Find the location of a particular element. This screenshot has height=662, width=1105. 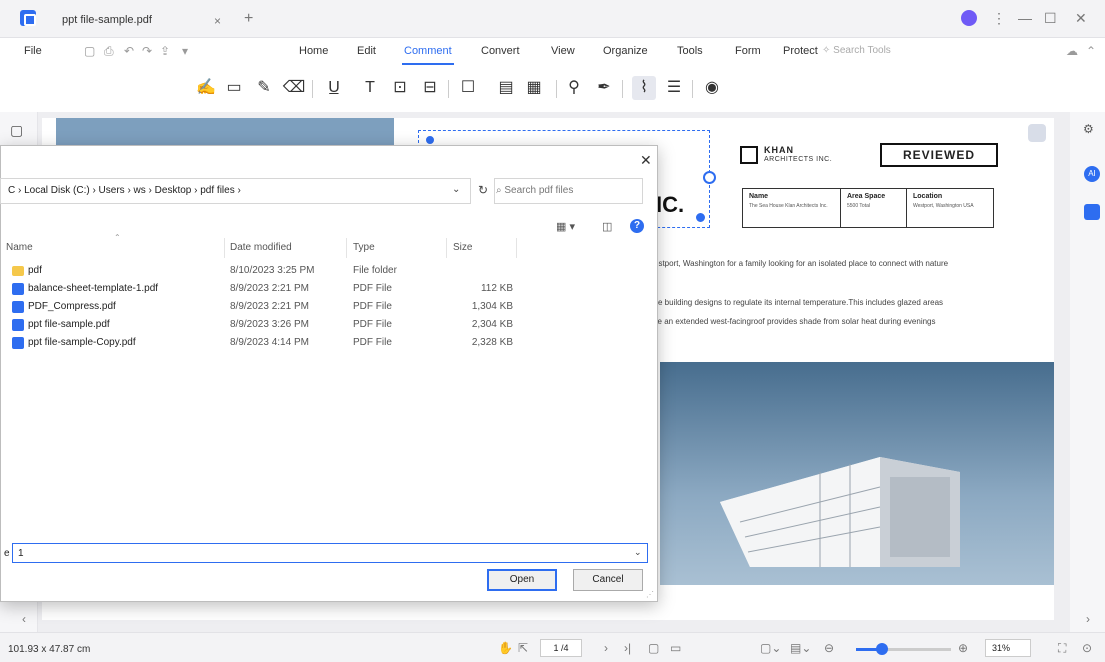

zoom-slider-handle is located at coordinates (882, 649).